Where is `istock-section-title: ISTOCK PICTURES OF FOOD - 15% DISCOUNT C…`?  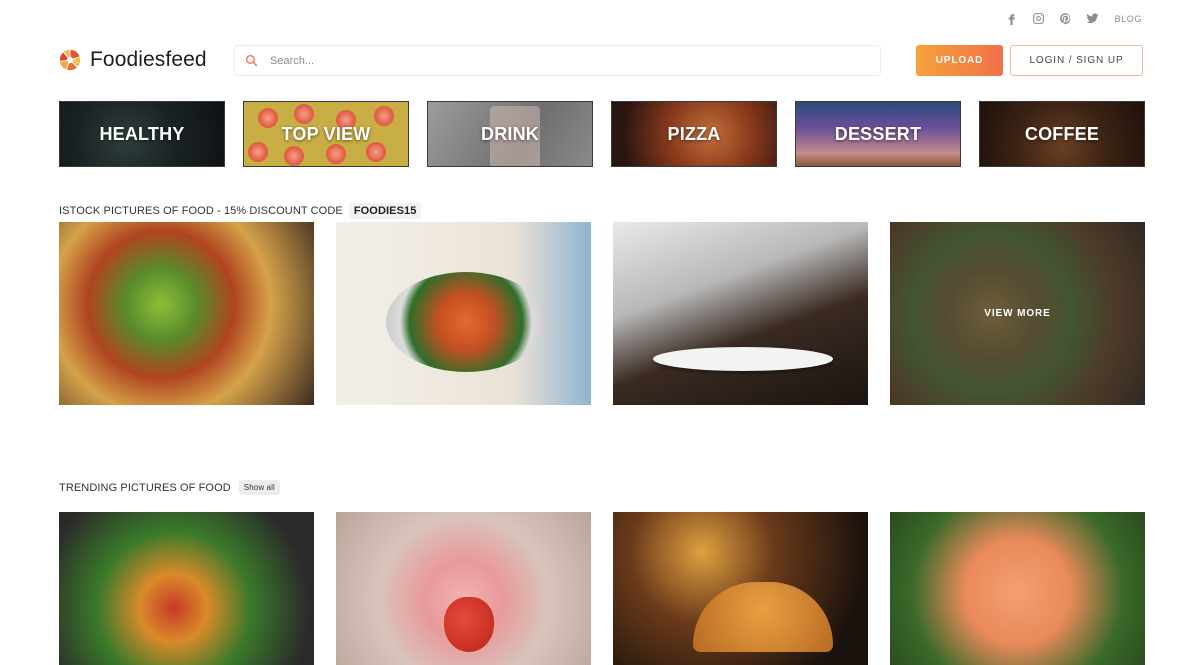 istock-section-title: ISTOCK PICTURES OF FOOD - 15% DISCOUNT C… is located at coordinates (240, 211).